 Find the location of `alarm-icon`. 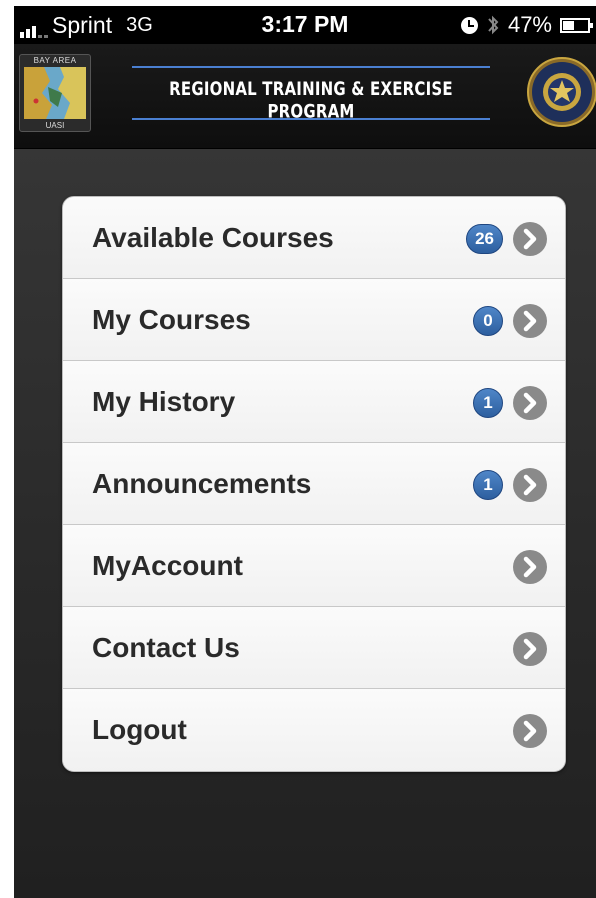

alarm-icon is located at coordinates (469, 25).